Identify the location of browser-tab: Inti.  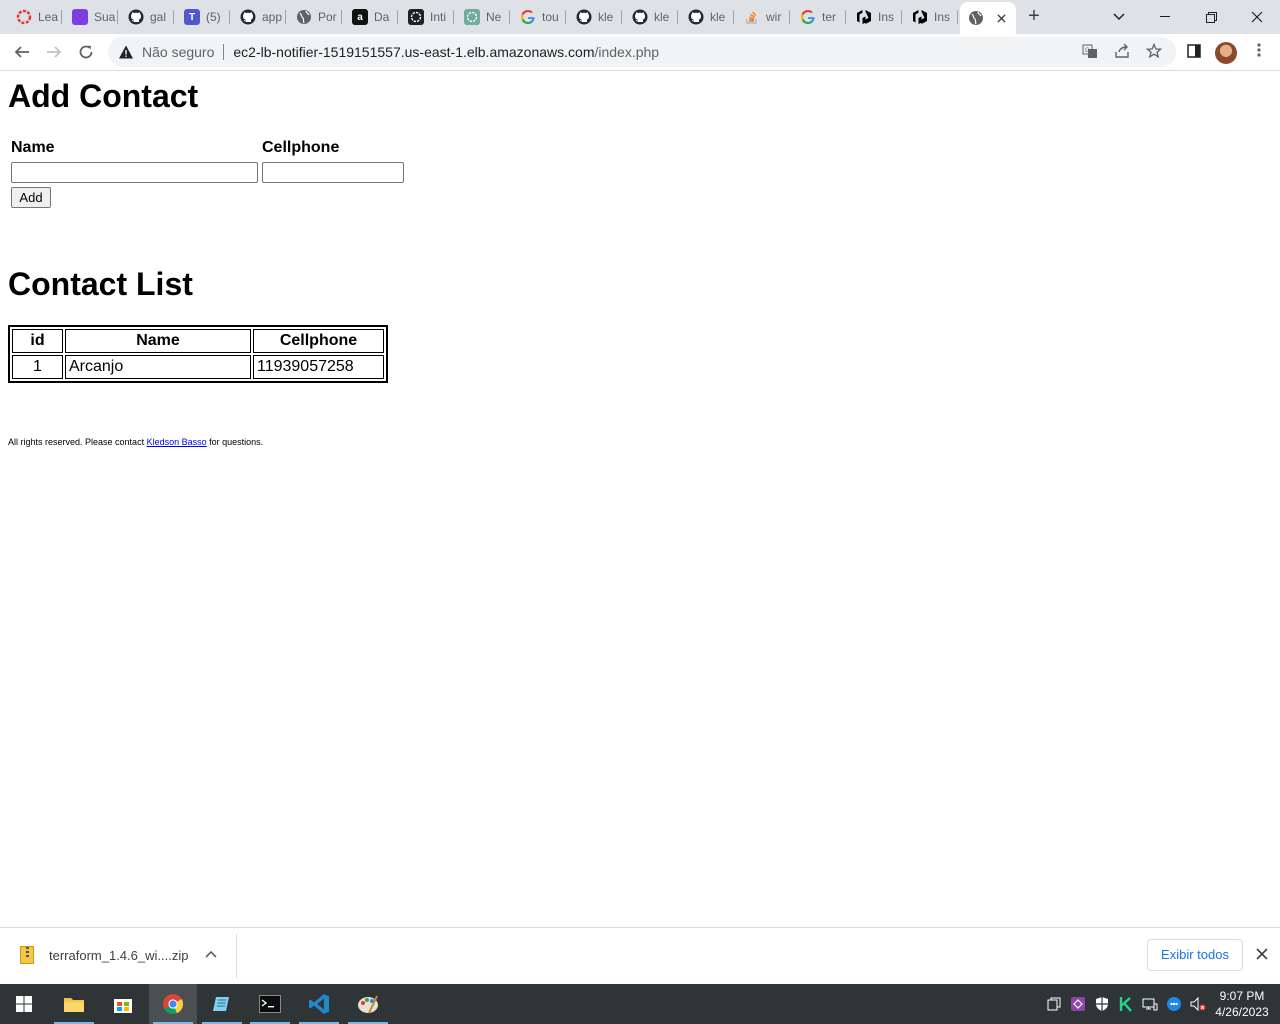
(427, 17).